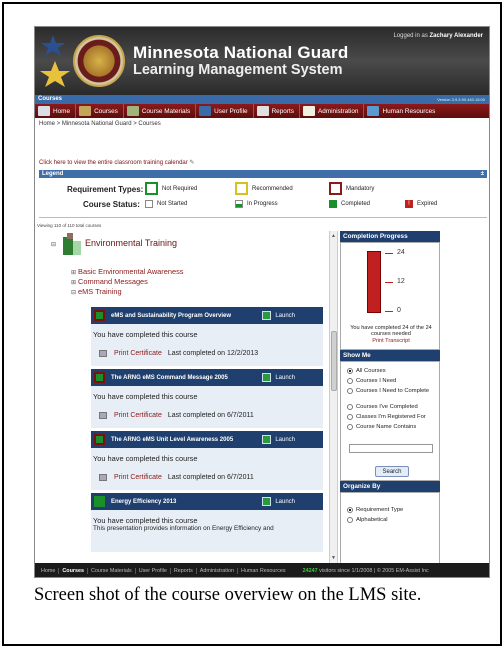 This screenshot has width=504, height=648. What do you see at coordinates (391, 448) in the screenshot?
I see `course-name-input` at bounding box center [391, 448].